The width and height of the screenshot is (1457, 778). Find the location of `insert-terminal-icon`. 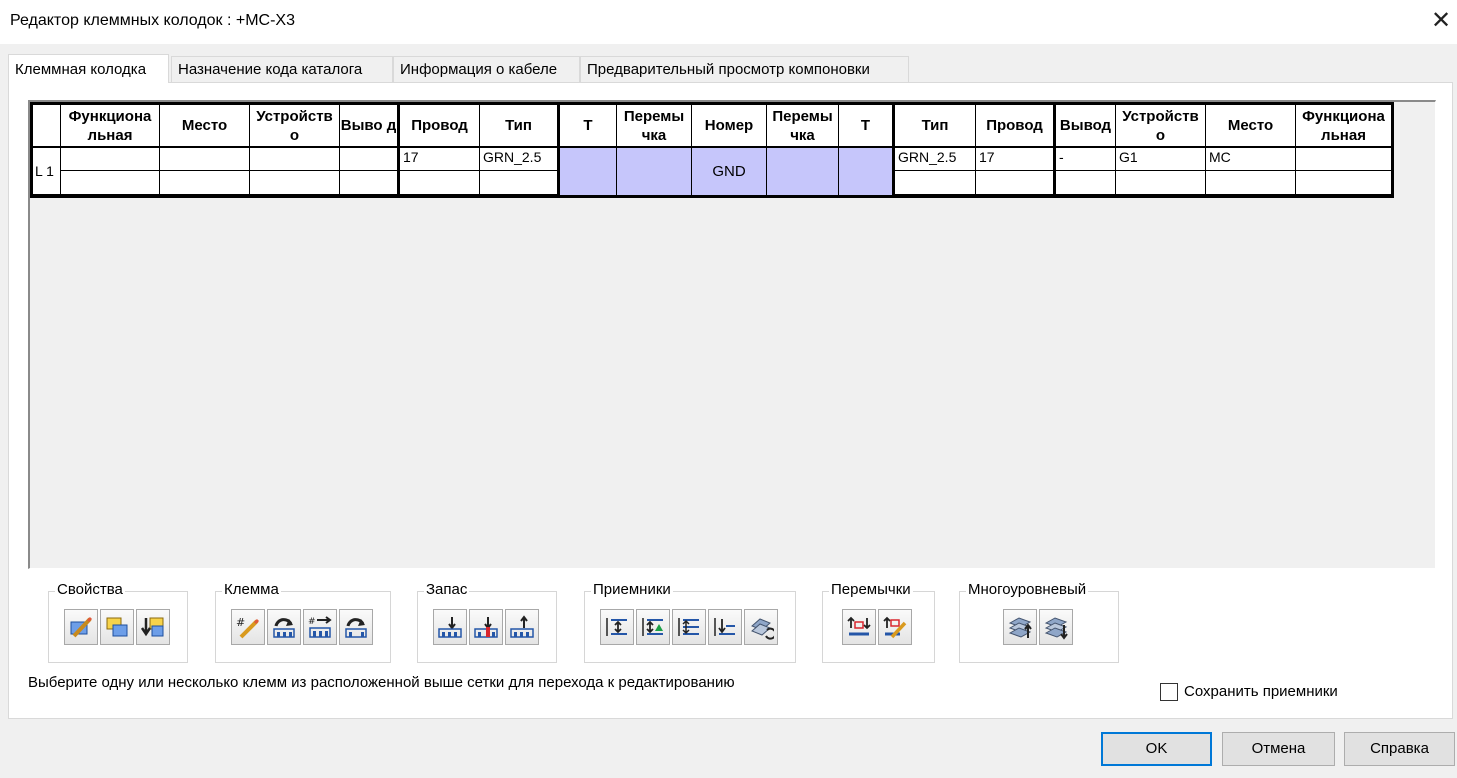

insert-terminal-icon is located at coordinates (284, 628).